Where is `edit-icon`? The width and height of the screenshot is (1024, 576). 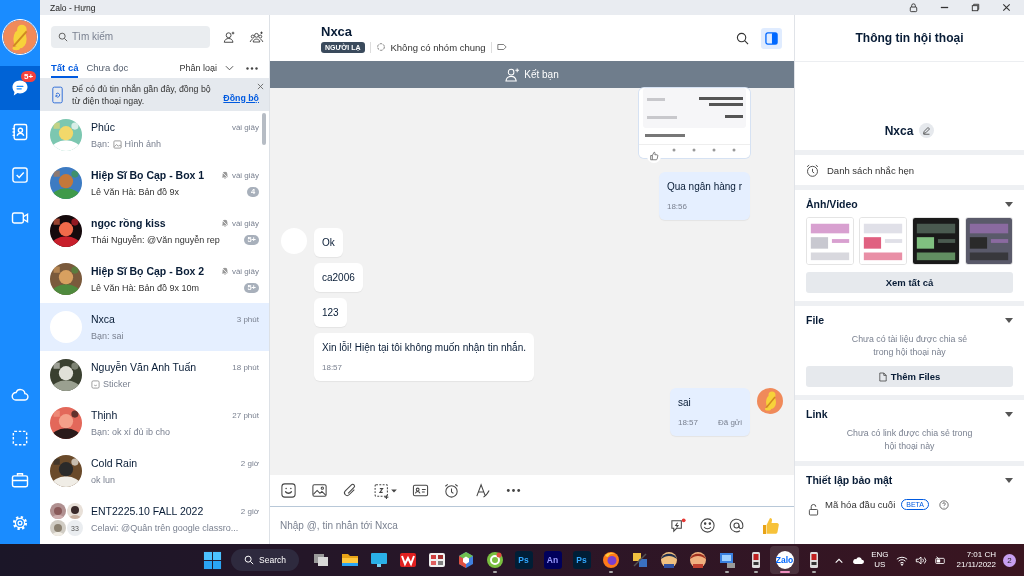 edit-icon is located at coordinates (927, 130).